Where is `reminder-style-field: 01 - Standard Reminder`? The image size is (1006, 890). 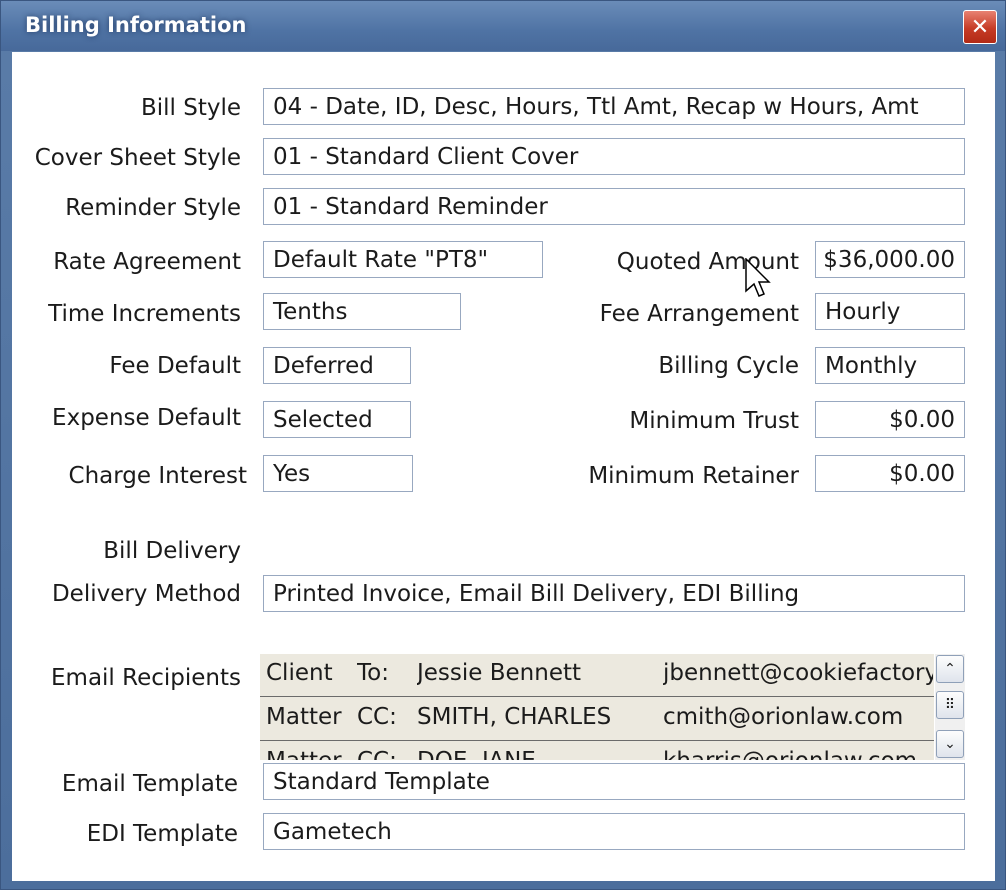 reminder-style-field: 01 - Standard Reminder is located at coordinates (614, 206).